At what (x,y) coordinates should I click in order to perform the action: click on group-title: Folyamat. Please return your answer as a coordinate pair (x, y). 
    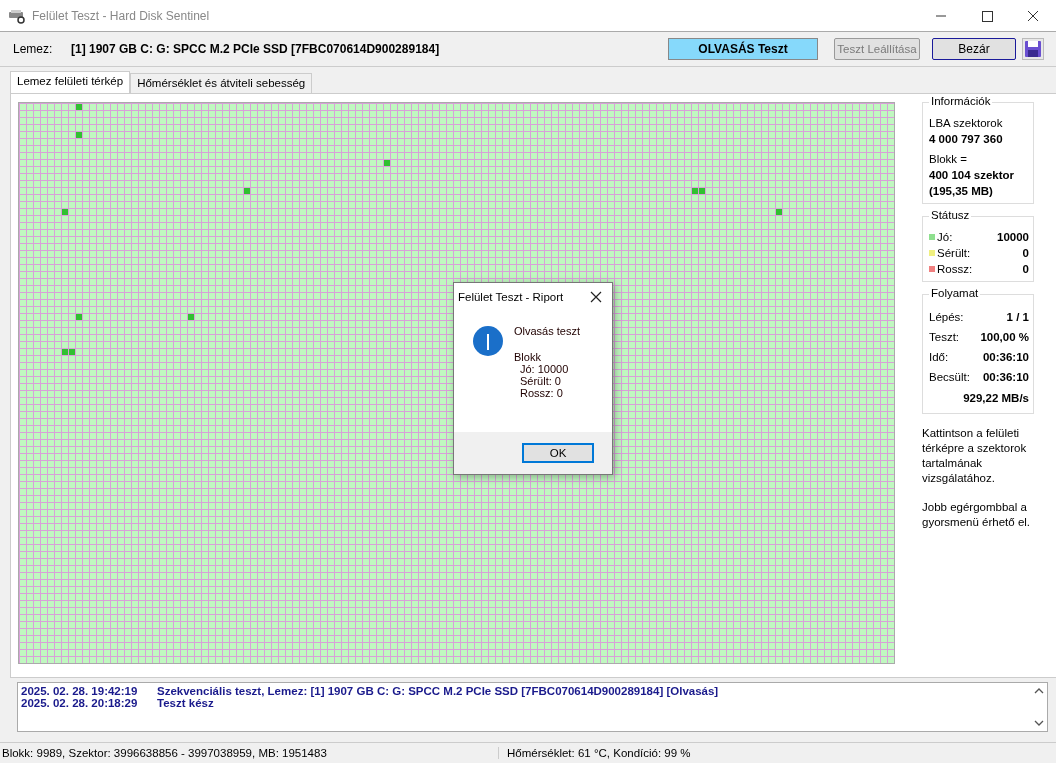
    Looking at the image, I should click on (955, 293).